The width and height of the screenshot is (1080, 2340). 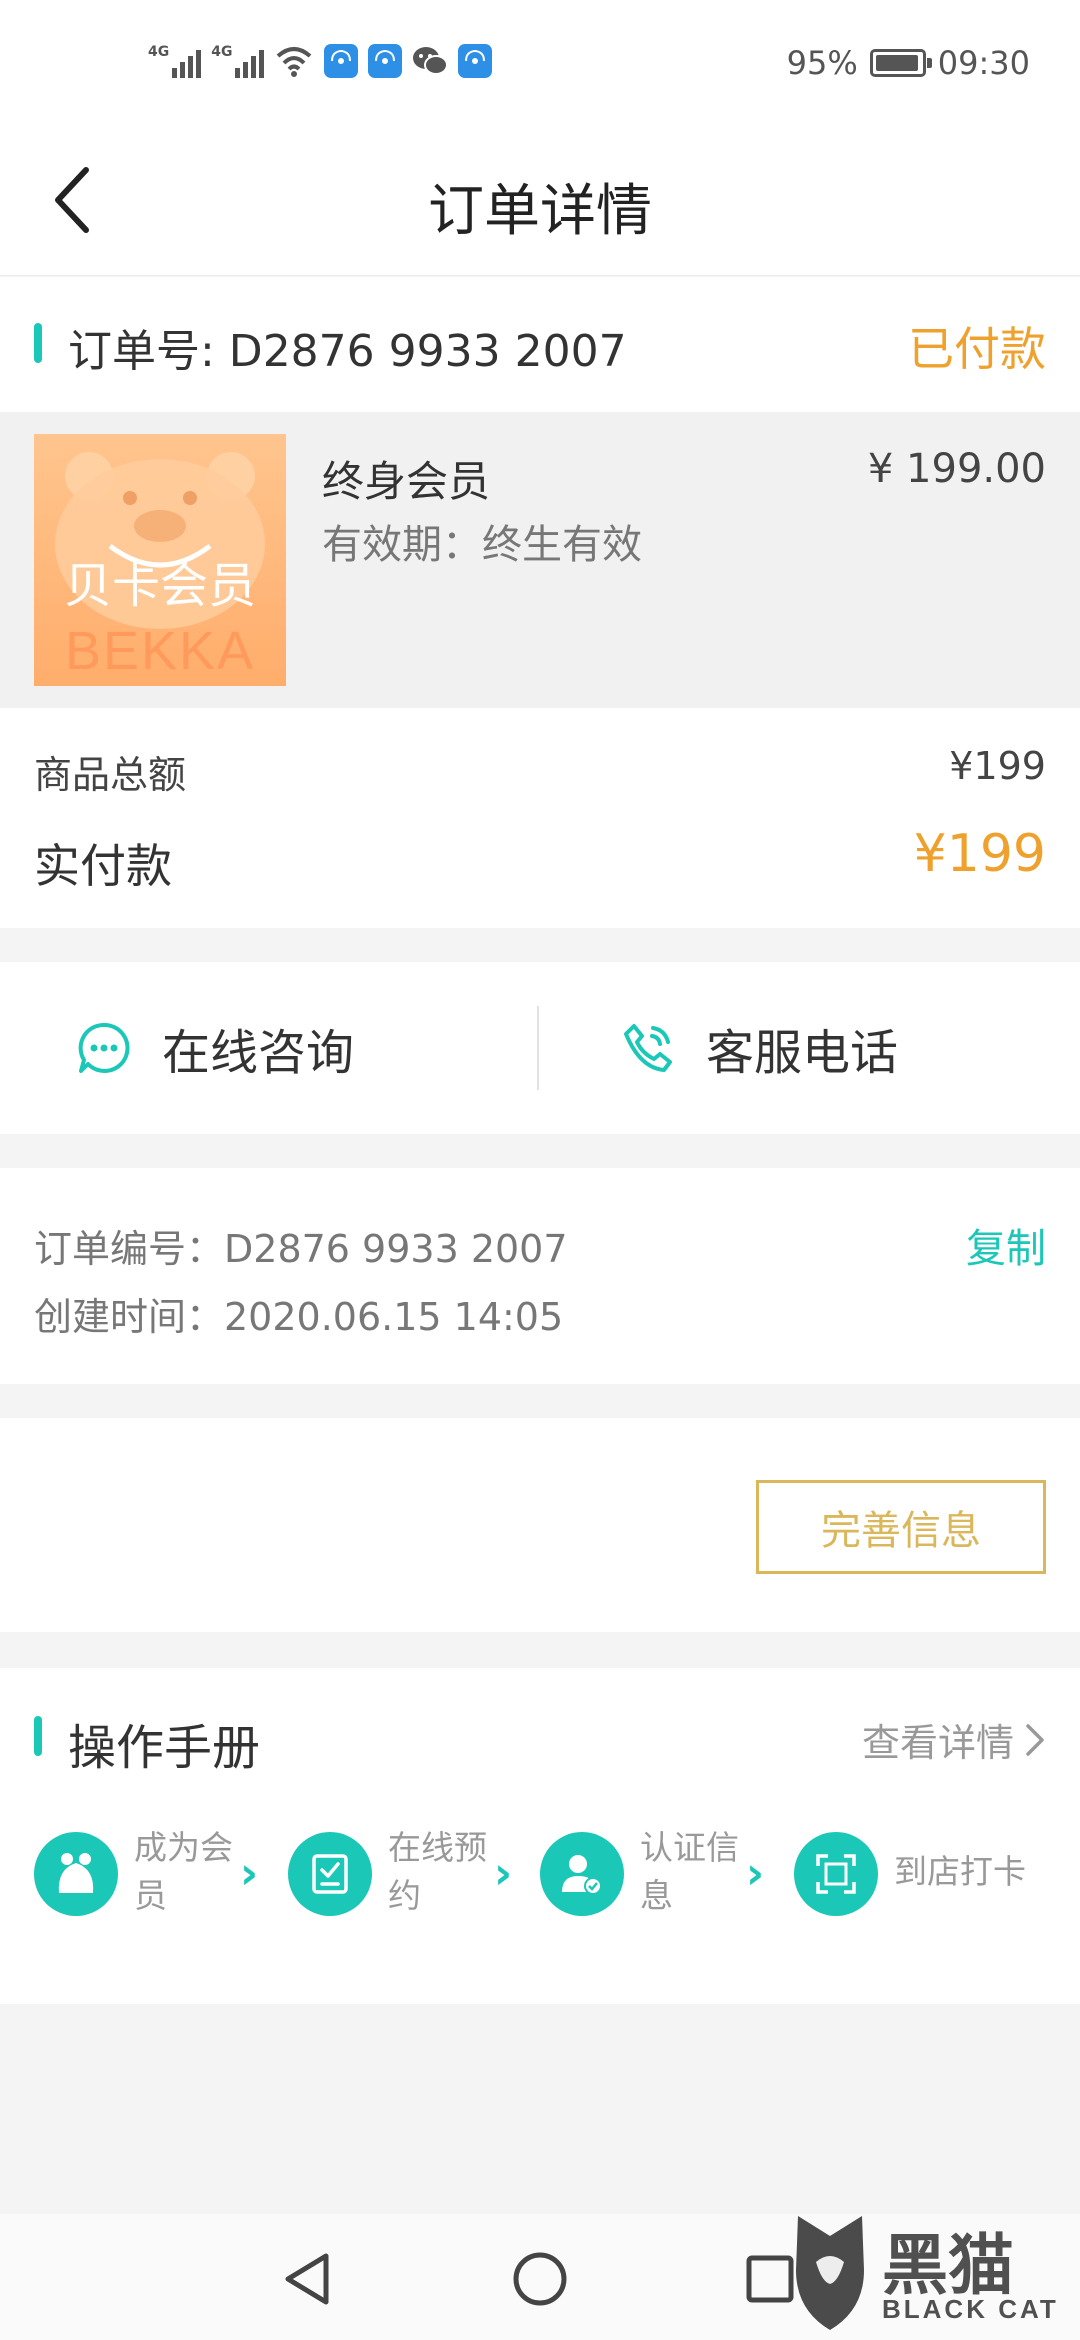 I want to click on wifi-icon, so click(x=294, y=62).